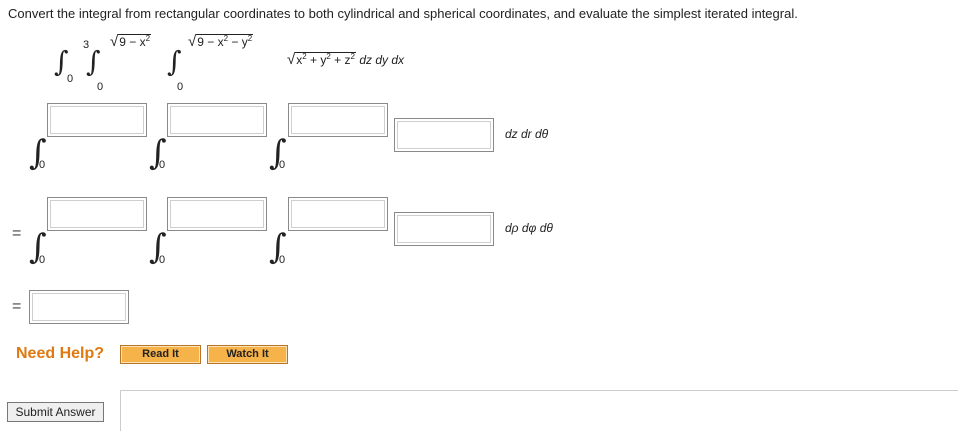 Image resolution: width=958 pixels, height=431 pixels. What do you see at coordinates (529, 228) in the screenshot?
I see `sph-differential: dρ dφ dθ` at bounding box center [529, 228].